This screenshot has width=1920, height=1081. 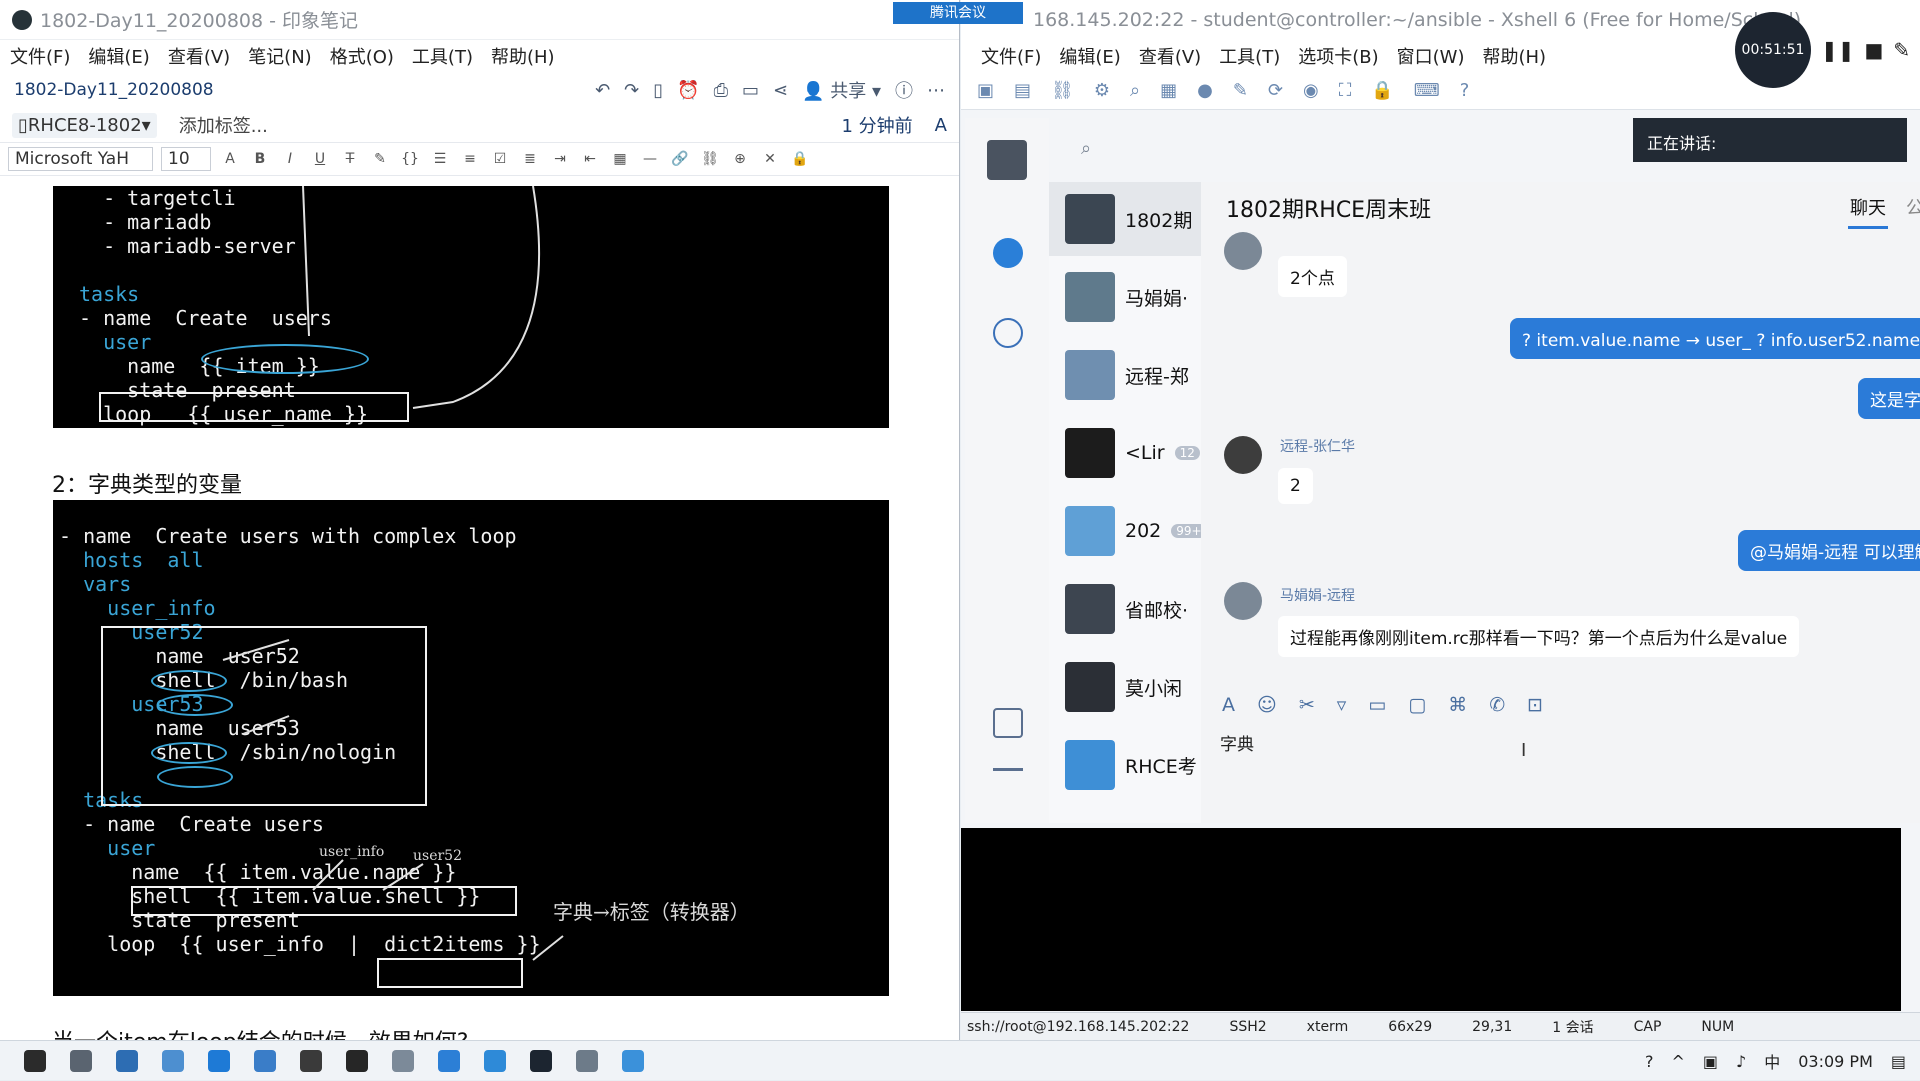 I want to click on terminal-area, so click(x=1431, y=919).